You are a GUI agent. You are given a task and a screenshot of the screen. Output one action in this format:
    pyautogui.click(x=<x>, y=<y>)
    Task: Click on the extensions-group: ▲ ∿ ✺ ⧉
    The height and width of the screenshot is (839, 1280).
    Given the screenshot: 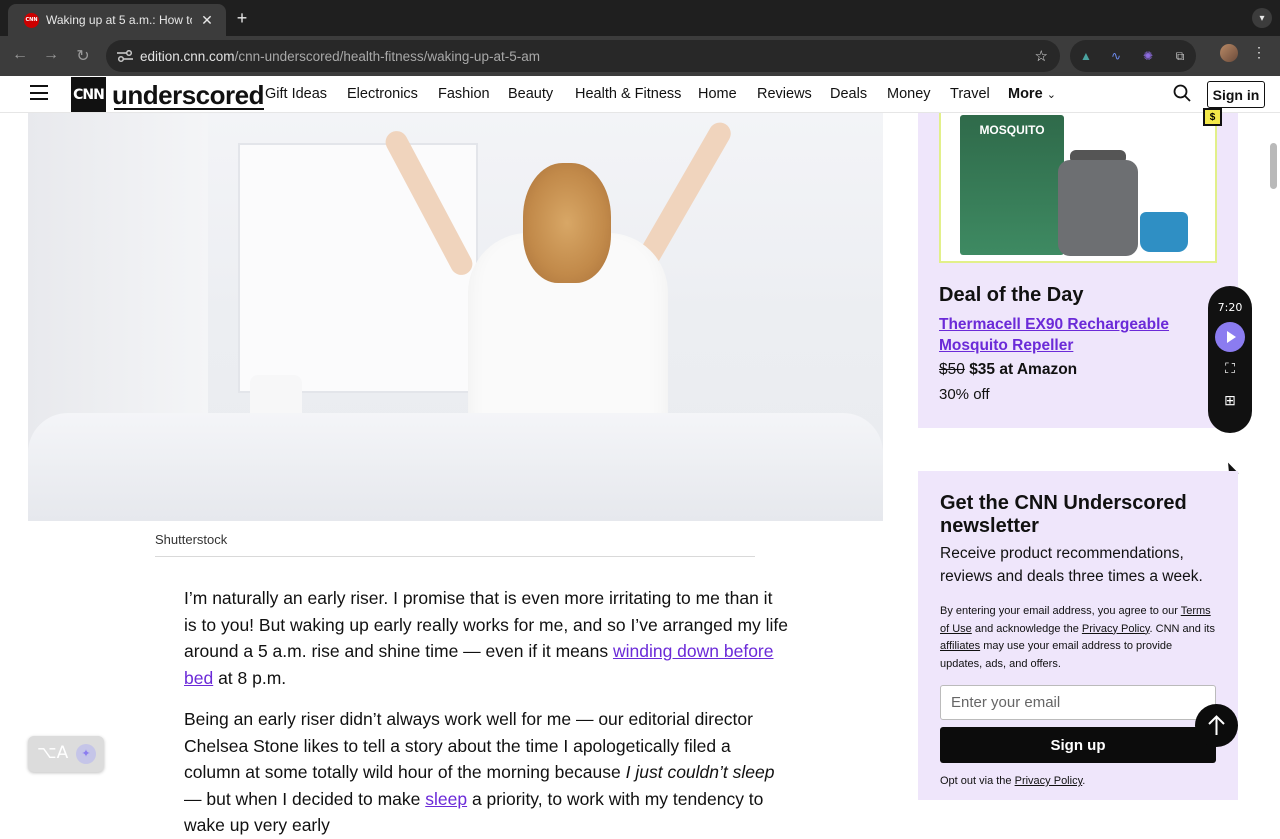 What is the action you would take?
    pyautogui.click(x=1133, y=56)
    